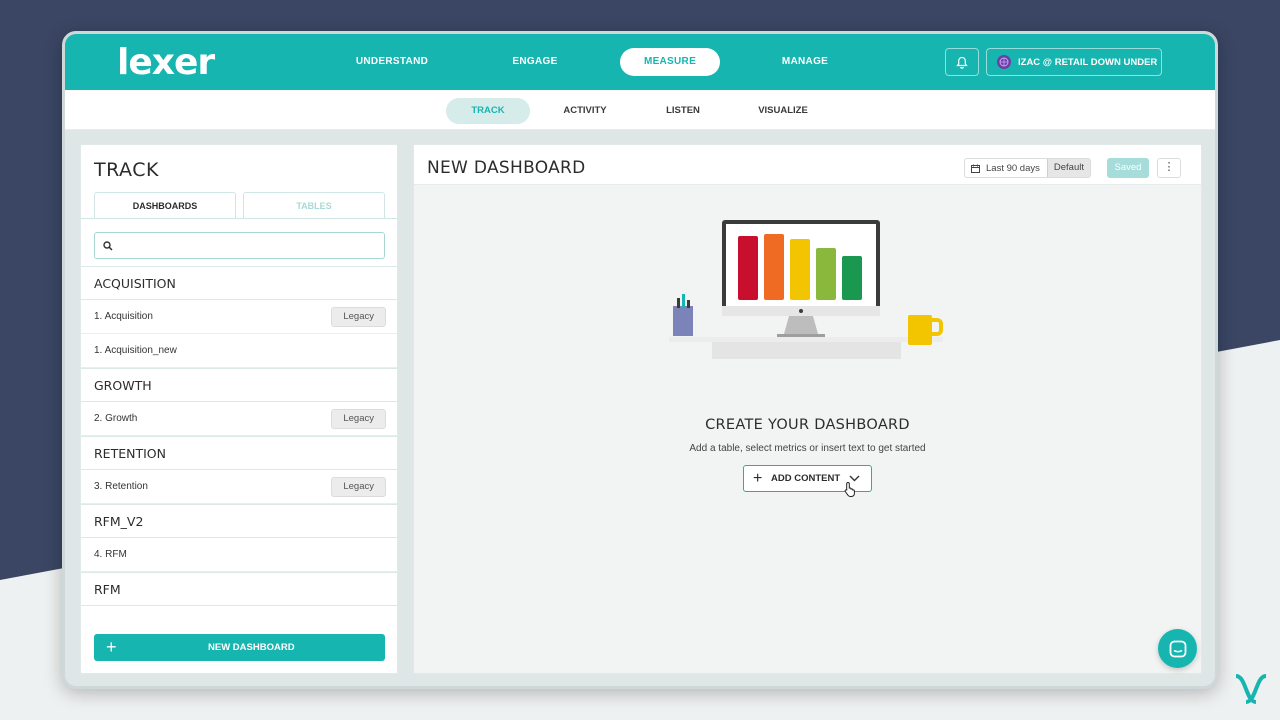 The height and width of the screenshot is (720, 1280). What do you see at coordinates (239, 453) in the screenshot?
I see `group-header-retention: RETENTION` at bounding box center [239, 453].